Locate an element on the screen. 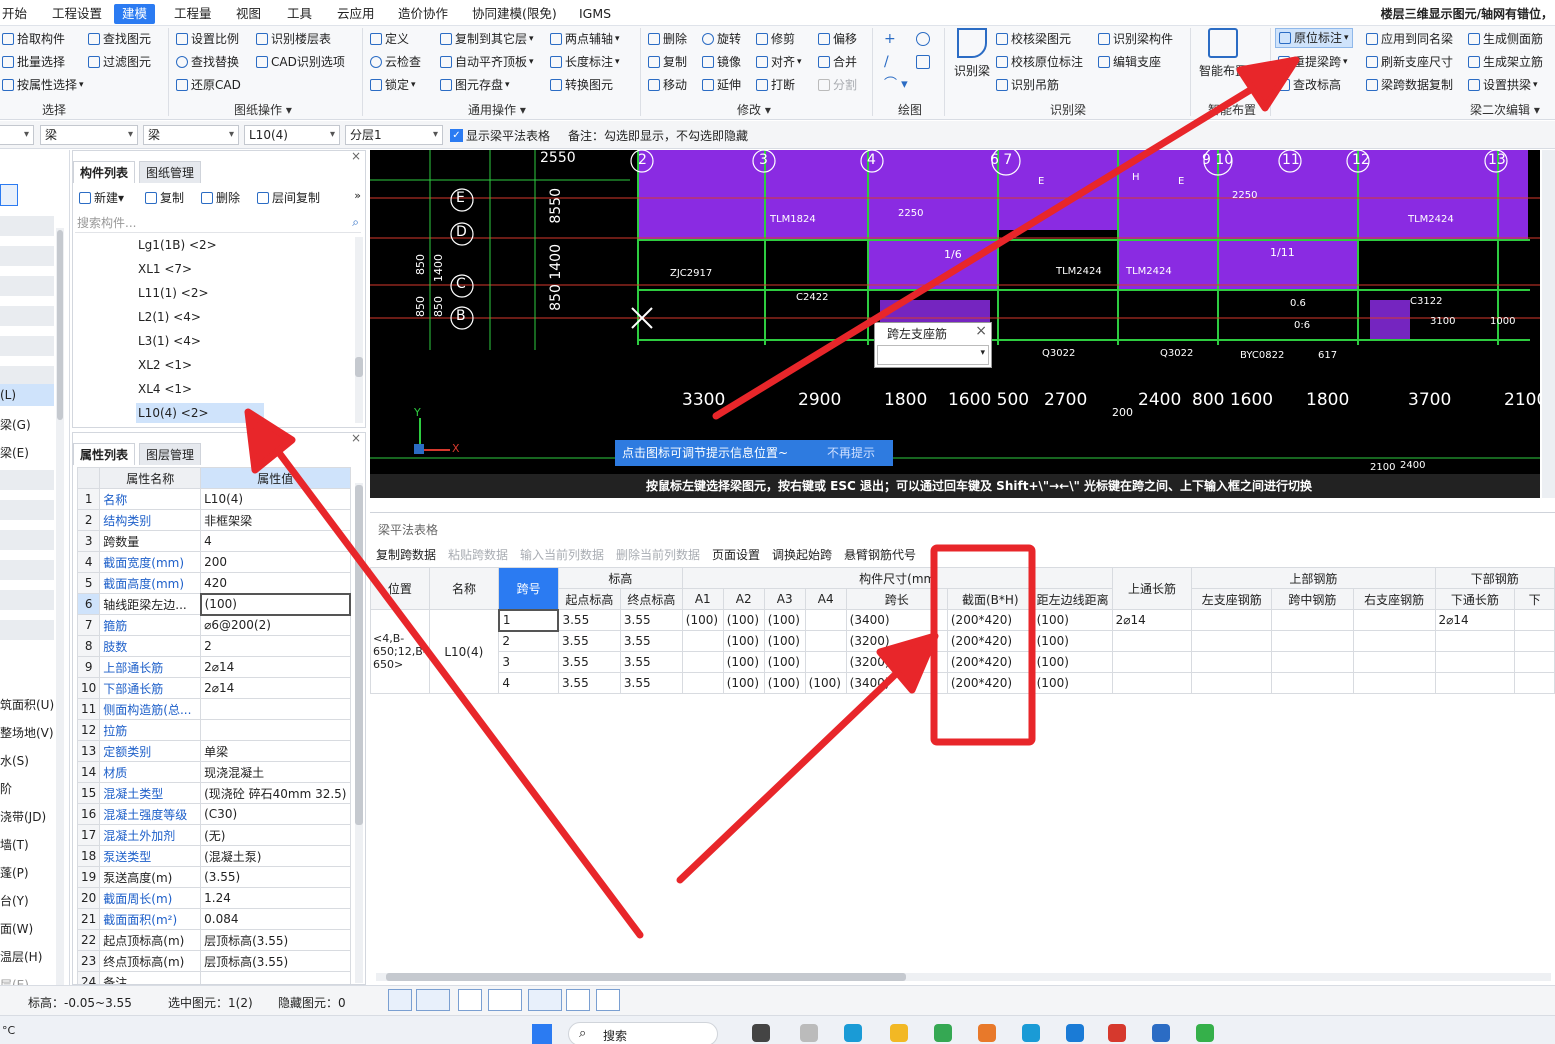  property-row: 7 箍筋 ⌀6@200(2) is located at coordinates (213, 625).